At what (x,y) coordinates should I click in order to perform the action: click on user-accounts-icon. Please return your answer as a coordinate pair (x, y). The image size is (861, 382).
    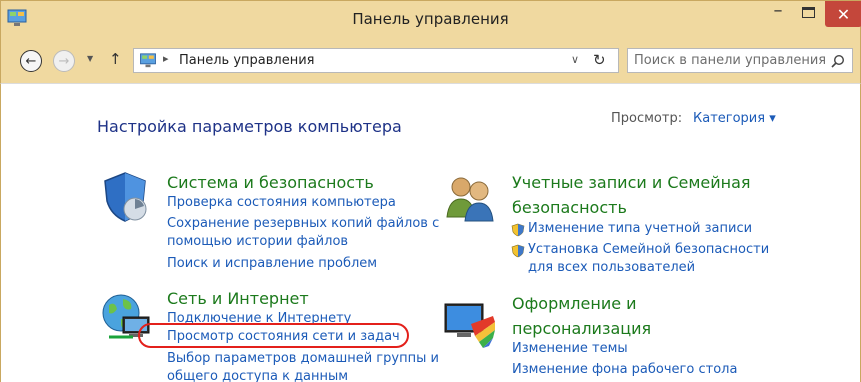
    Looking at the image, I should click on (469, 197).